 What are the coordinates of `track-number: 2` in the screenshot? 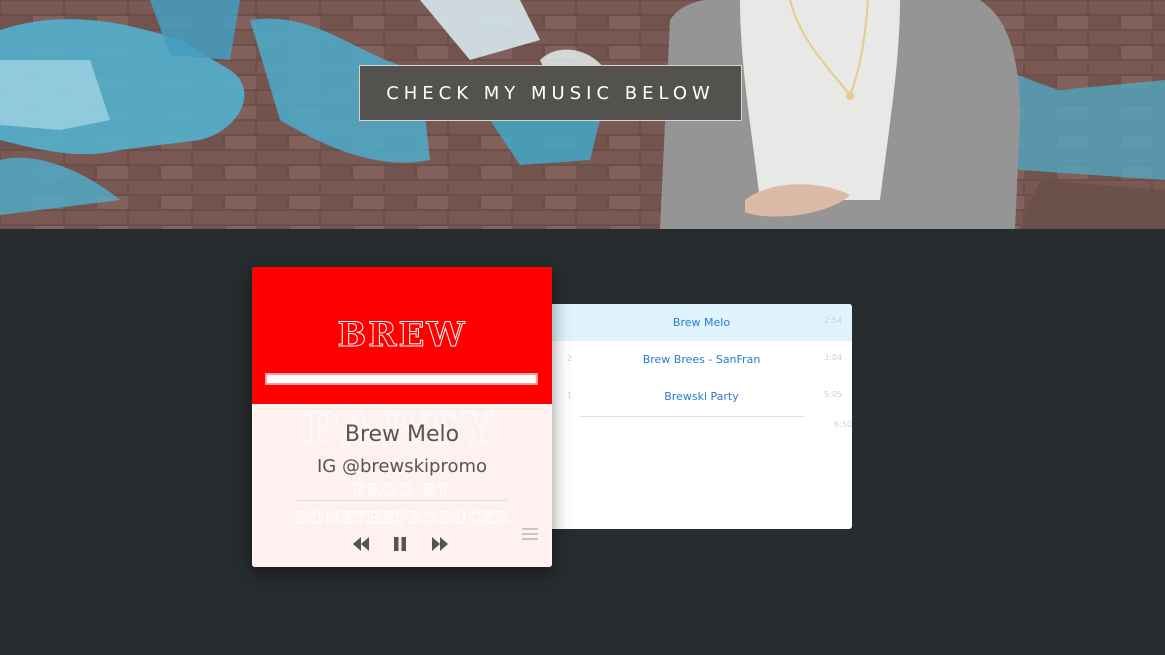 It's located at (570, 358).